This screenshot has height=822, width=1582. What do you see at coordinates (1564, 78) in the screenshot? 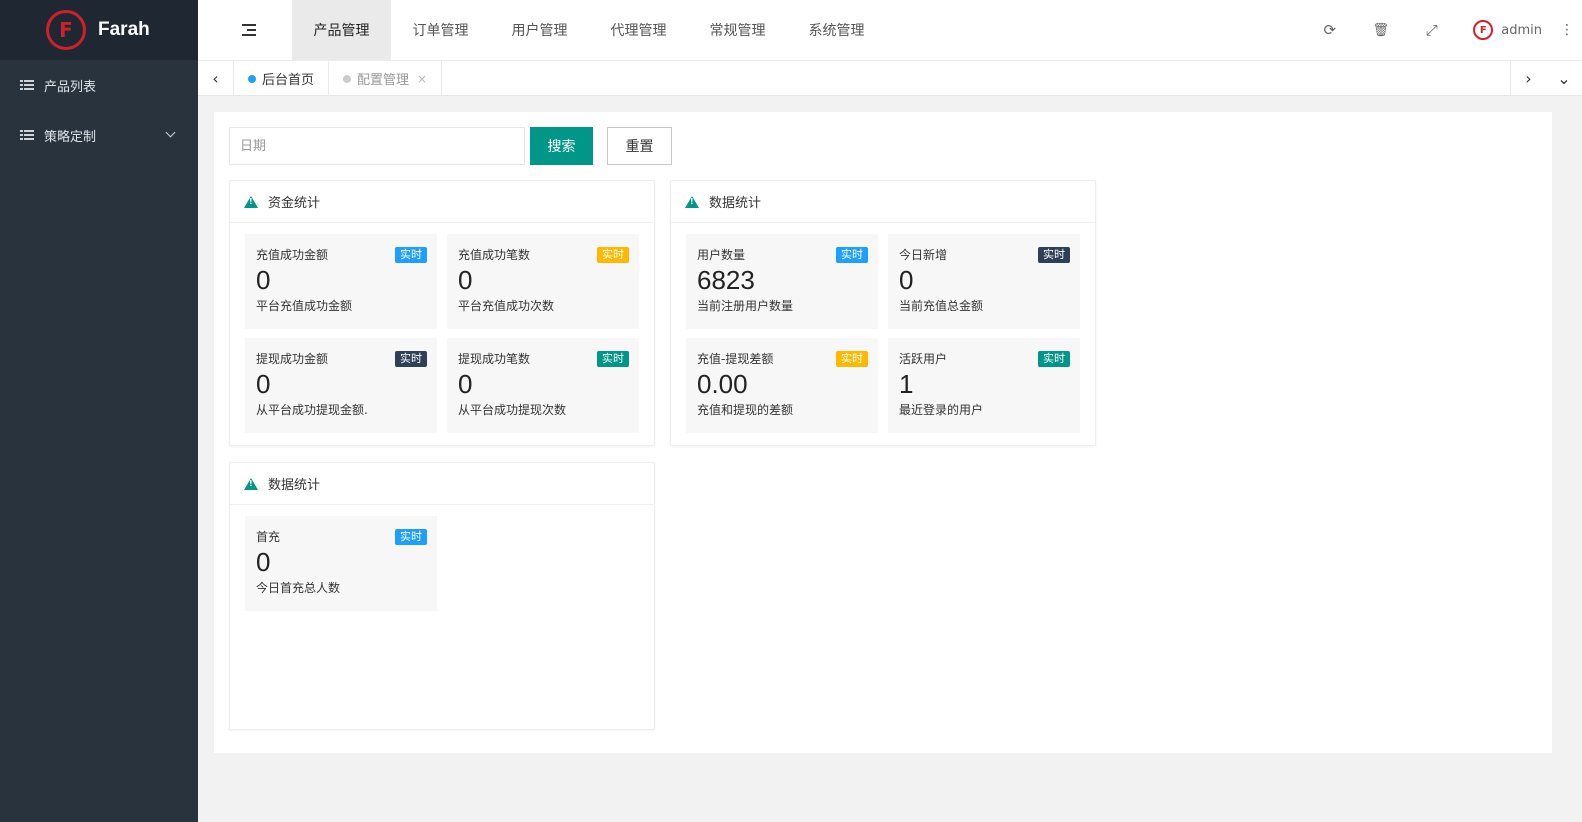
I see `tab-menu-chevron-down-icon: ⌄` at bounding box center [1564, 78].